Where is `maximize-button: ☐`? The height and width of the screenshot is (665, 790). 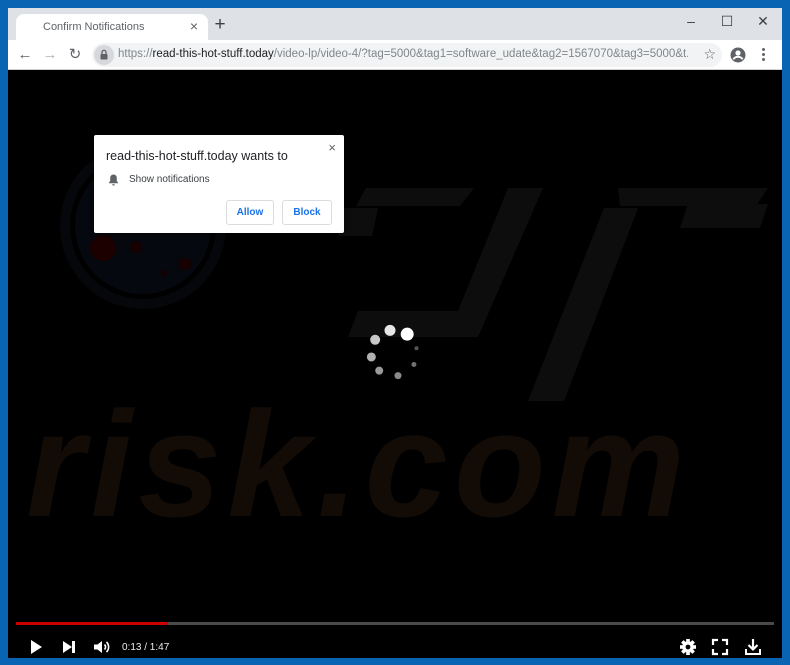
maximize-button: ☐ is located at coordinates (727, 21).